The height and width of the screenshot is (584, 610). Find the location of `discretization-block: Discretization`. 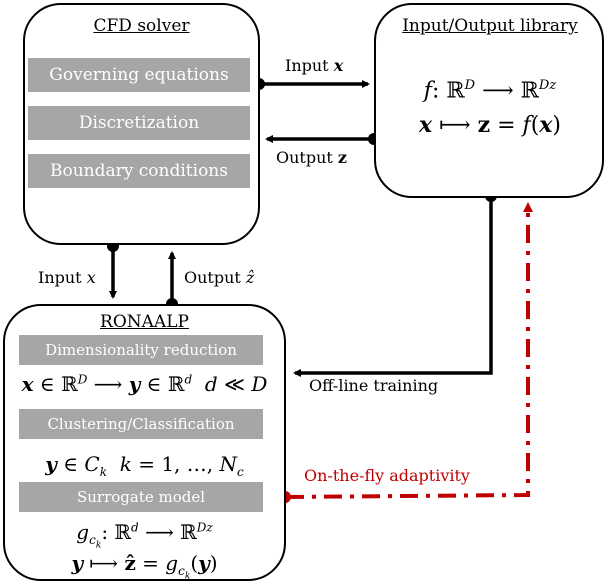

discretization-block: Discretization is located at coordinates (139, 123).